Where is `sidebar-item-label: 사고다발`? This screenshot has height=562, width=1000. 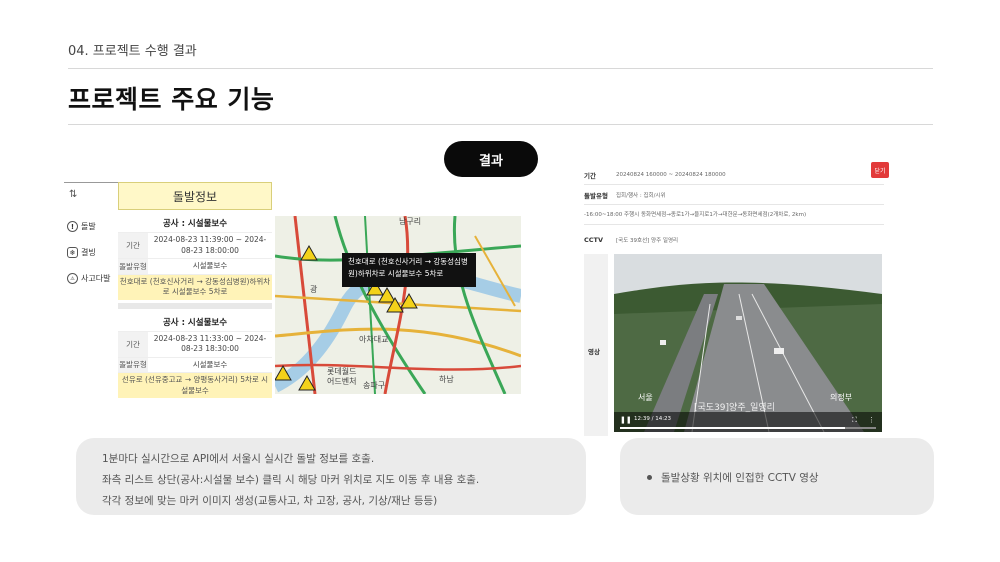
sidebar-item-label: 사고다발 is located at coordinates (96, 278).